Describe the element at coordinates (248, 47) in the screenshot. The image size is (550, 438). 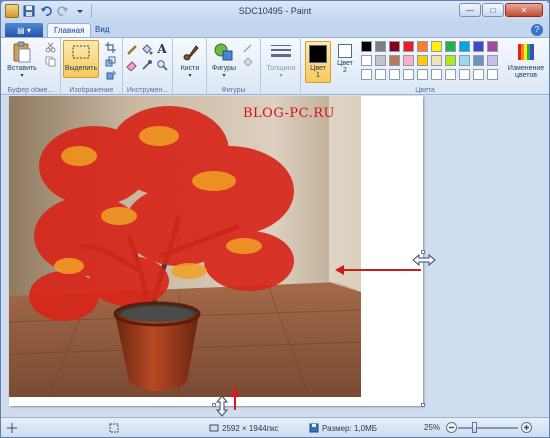
I see `outline-icon` at that location.